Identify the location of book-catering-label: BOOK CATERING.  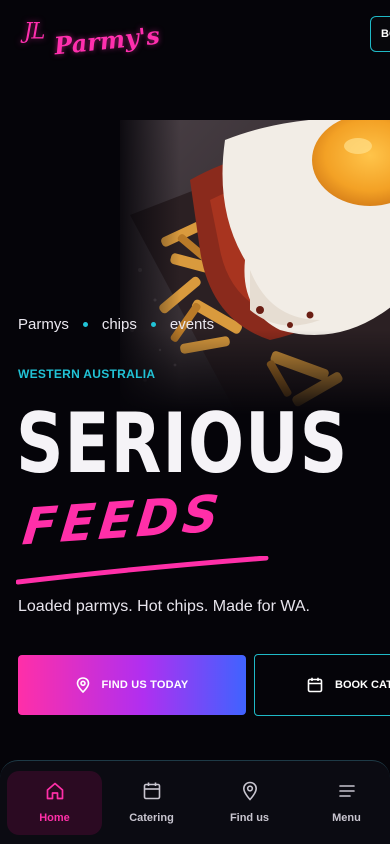
(362, 685).